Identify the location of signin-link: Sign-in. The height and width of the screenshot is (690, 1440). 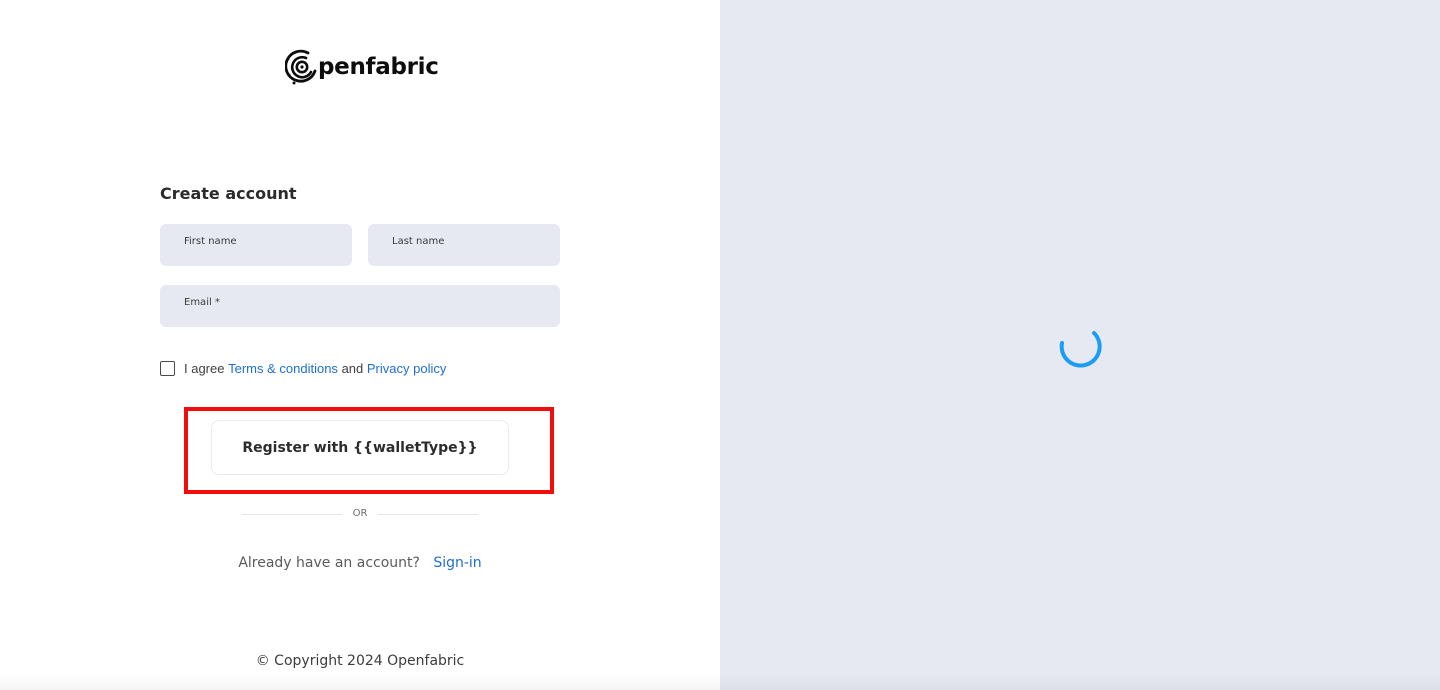
(457, 563).